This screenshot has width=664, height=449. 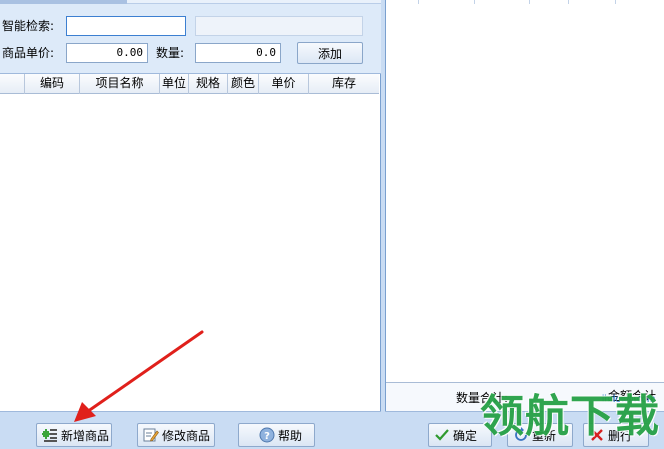 What do you see at coordinates (279, 26) in the screenshot?
I see `search-hint-field` at bounding box center [279, 26].